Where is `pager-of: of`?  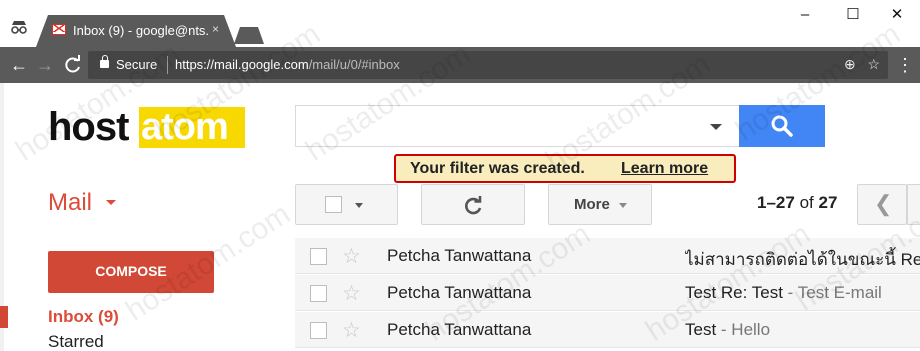
pager-of: of is located at coordinates (806, 202).